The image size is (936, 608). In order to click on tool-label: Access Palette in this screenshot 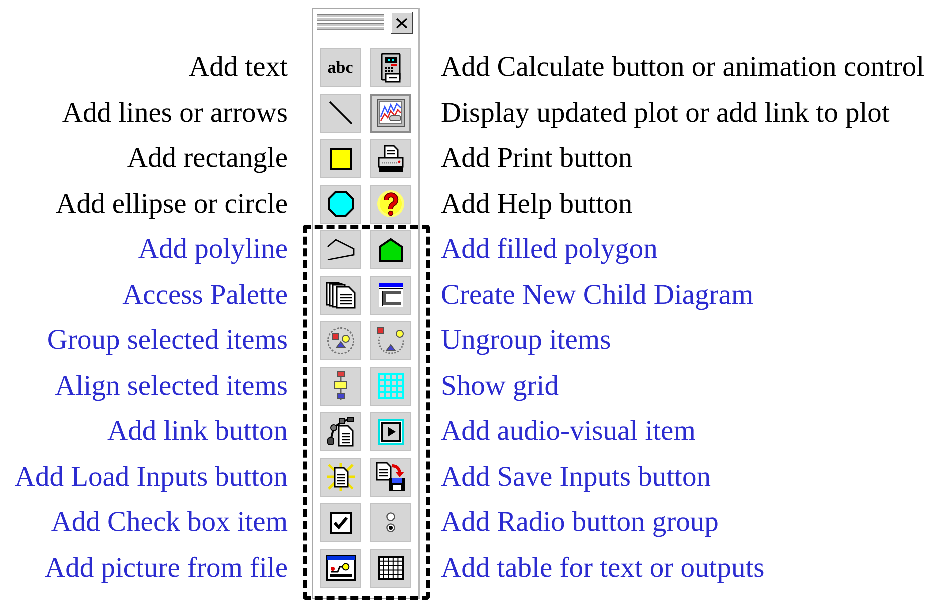, I will do `click(205, 296)`.